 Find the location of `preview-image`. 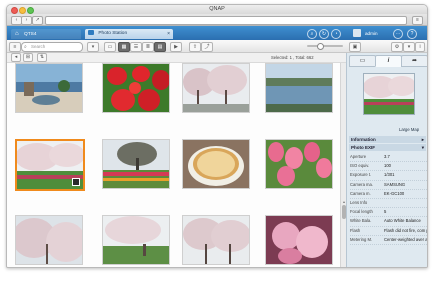

preview-image is located at coordinates (389, 94).